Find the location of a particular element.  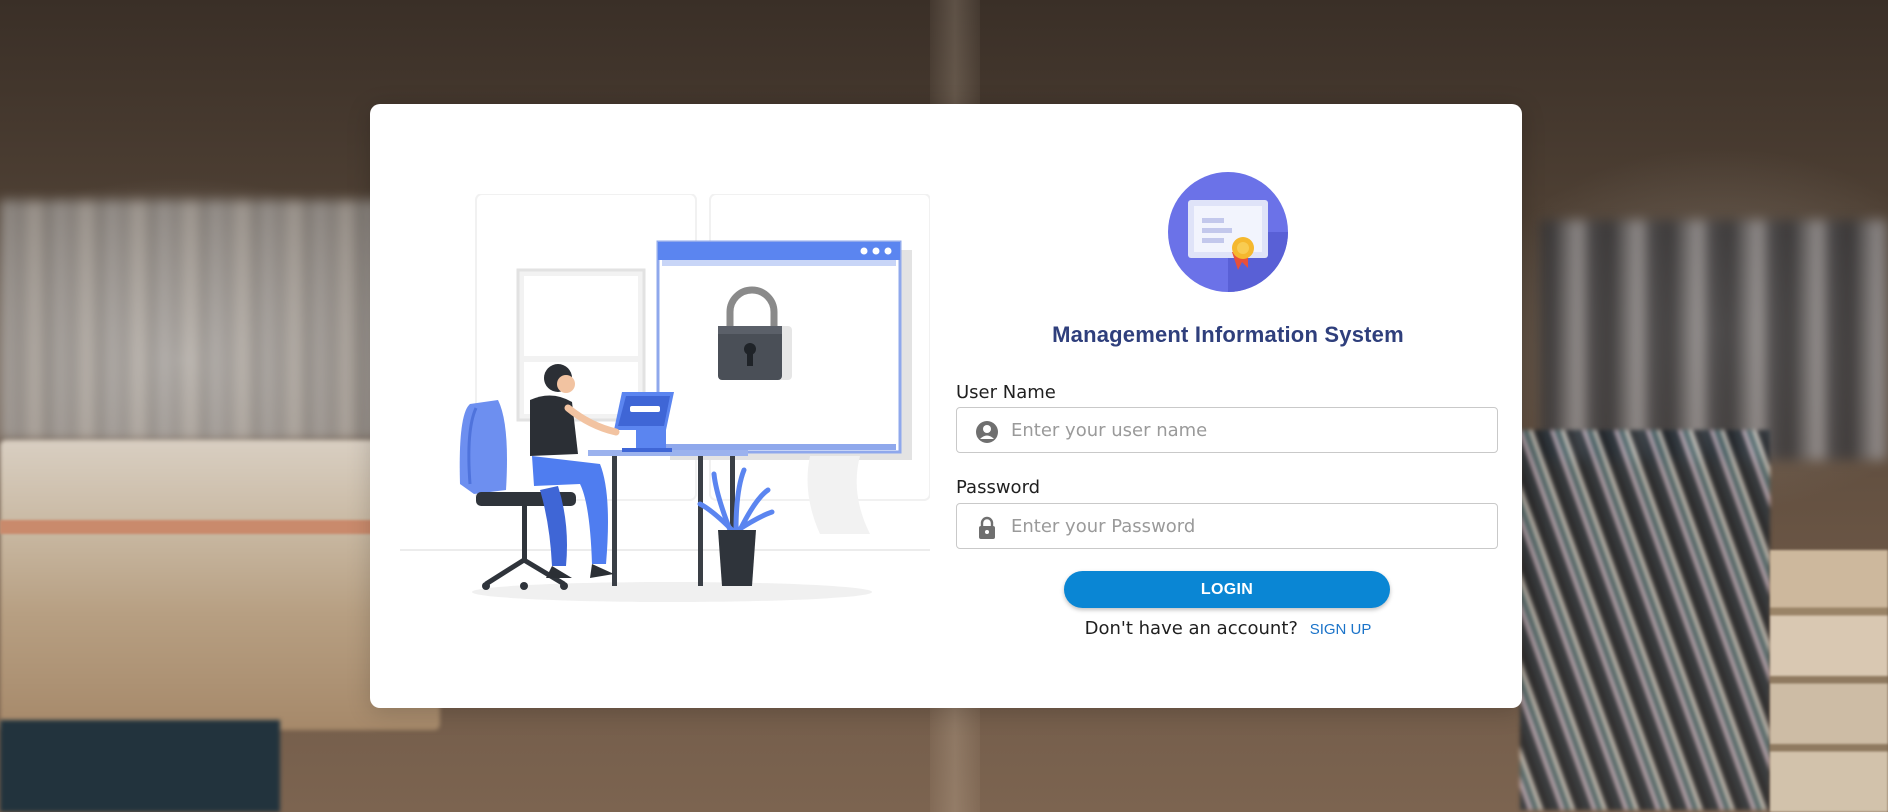

username-input is located at coordinates (1246, 430).